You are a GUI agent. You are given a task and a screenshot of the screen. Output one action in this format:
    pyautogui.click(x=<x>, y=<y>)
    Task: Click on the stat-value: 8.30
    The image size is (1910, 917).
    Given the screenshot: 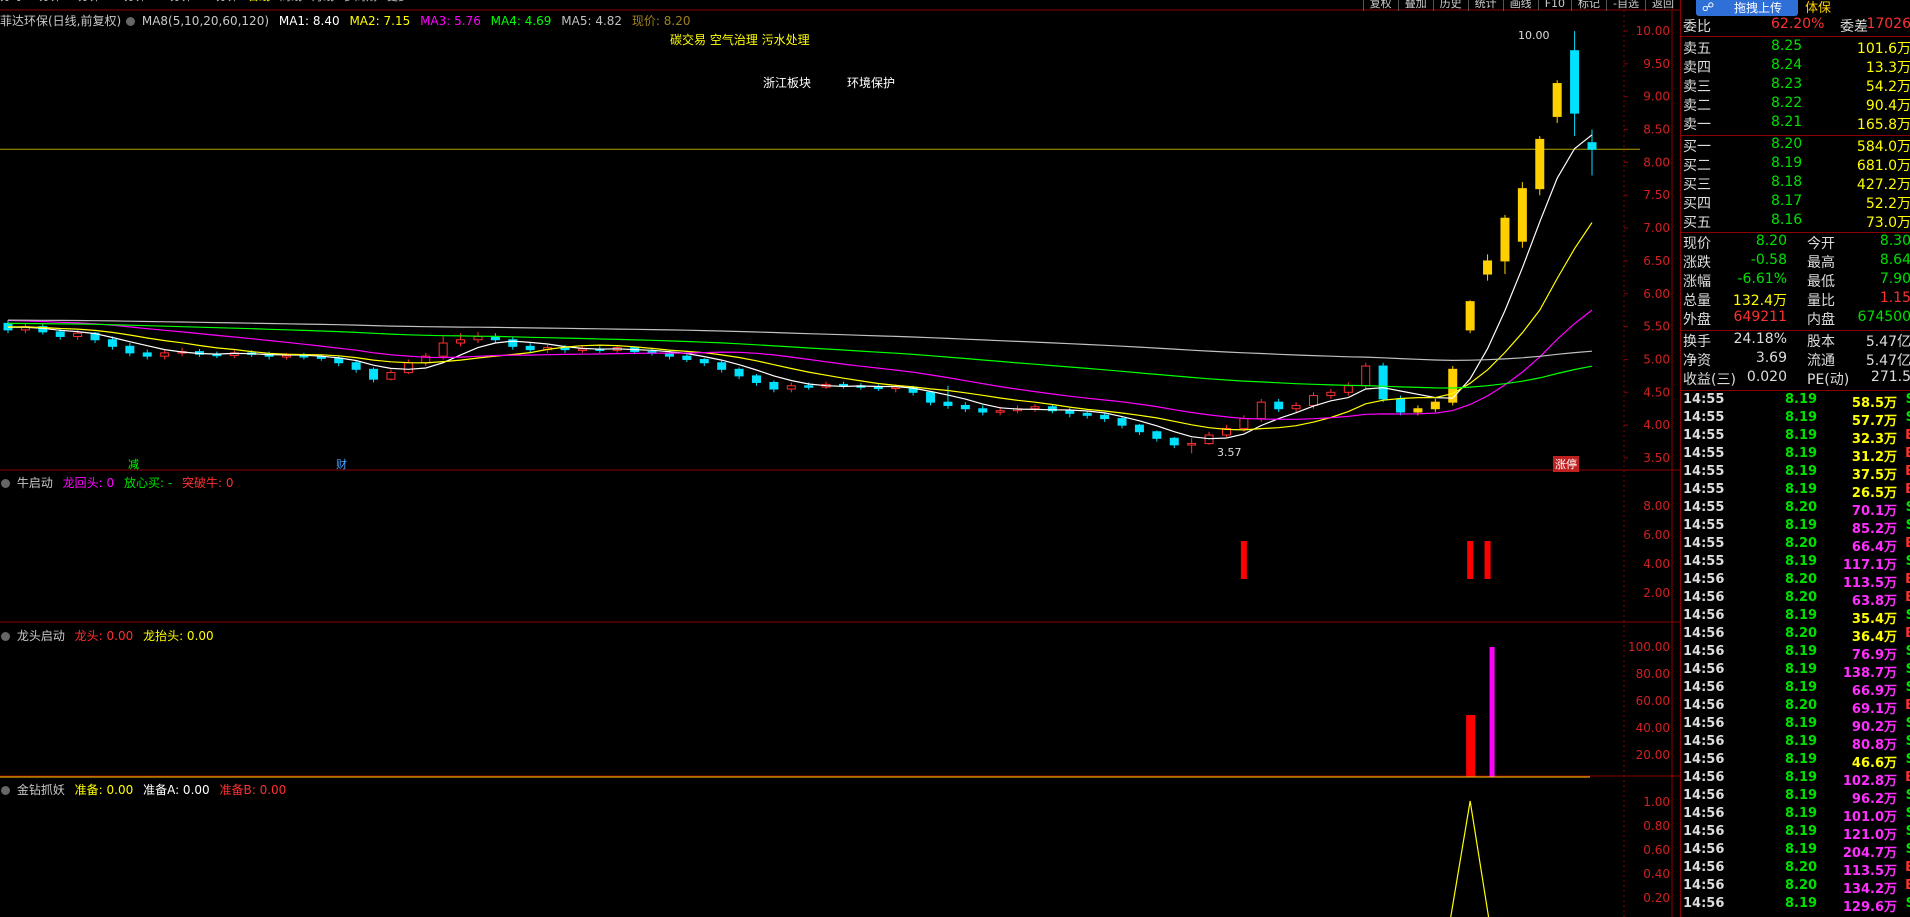 What is the action you would take?
    pyautogui.click(x=1894, y=241)
    